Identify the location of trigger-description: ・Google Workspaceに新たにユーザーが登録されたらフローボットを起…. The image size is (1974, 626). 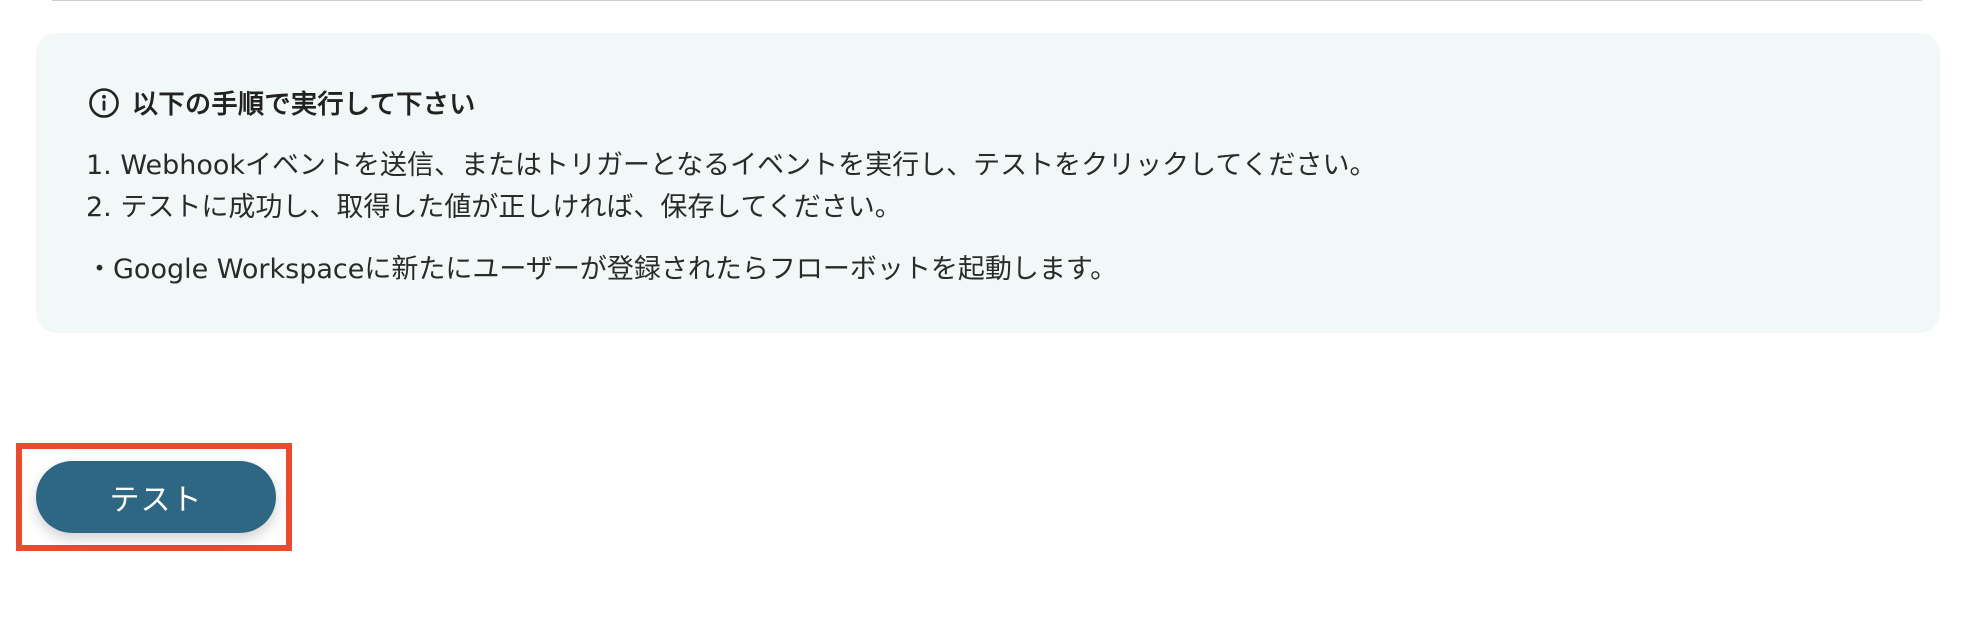
(602, 269).